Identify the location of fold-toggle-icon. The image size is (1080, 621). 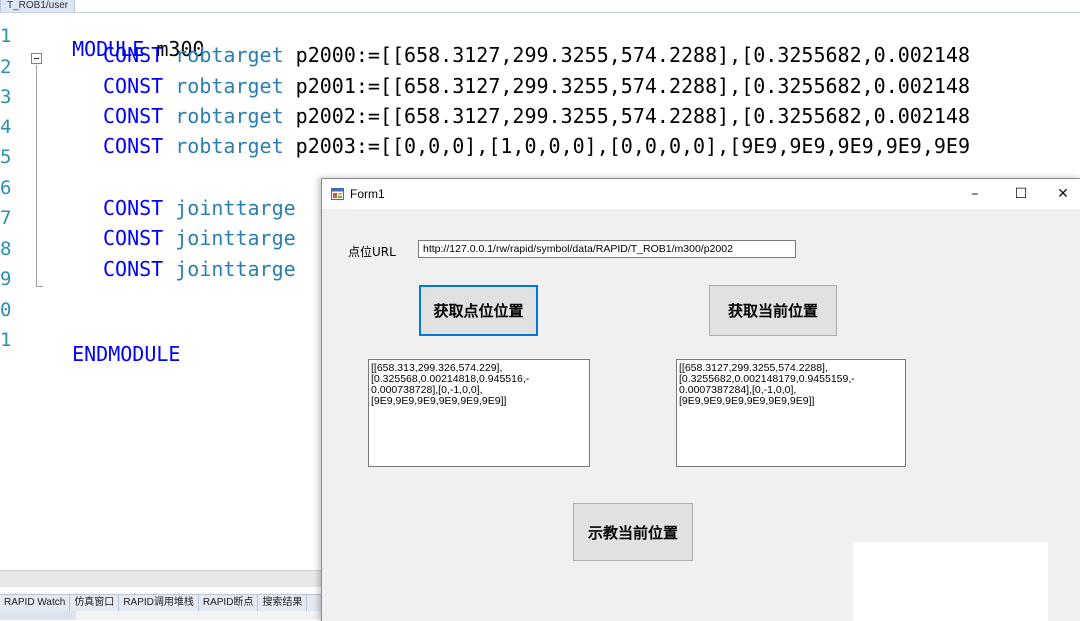
(36, 58).